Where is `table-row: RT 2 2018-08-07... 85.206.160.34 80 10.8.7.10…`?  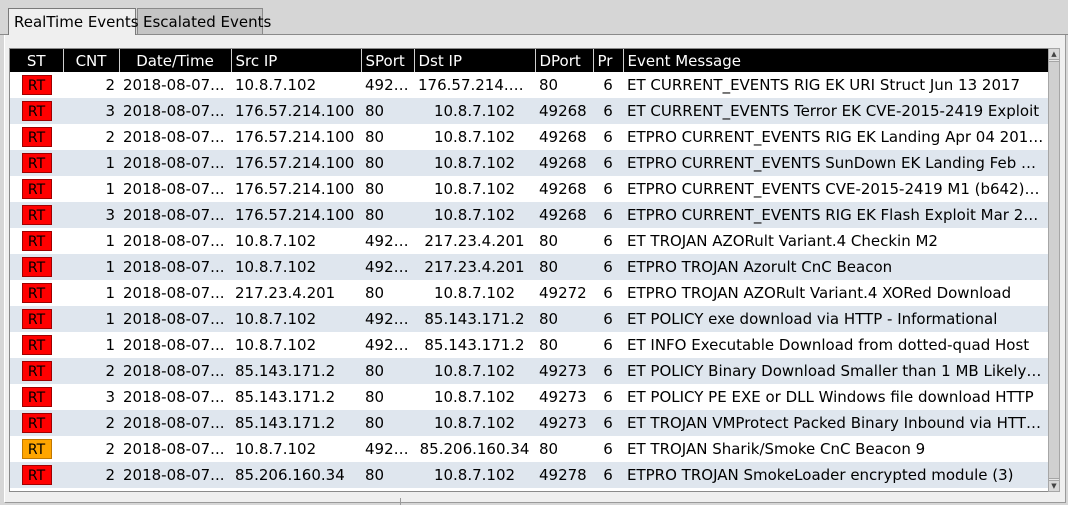 table-row: RT 2 2018-08-07... 85.206.160.34 80 10.8.7.10… is located at coordinates (529, 475).